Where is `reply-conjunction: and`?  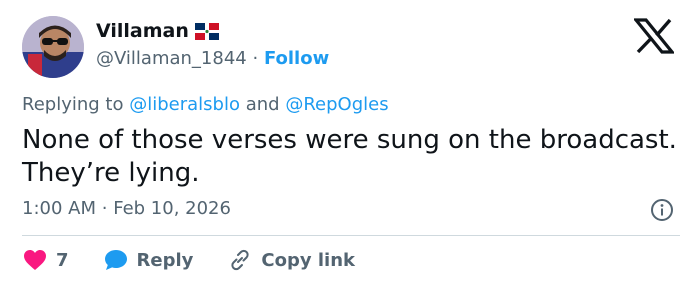
reply-conjunction: and is located at coordinates (262, 104).